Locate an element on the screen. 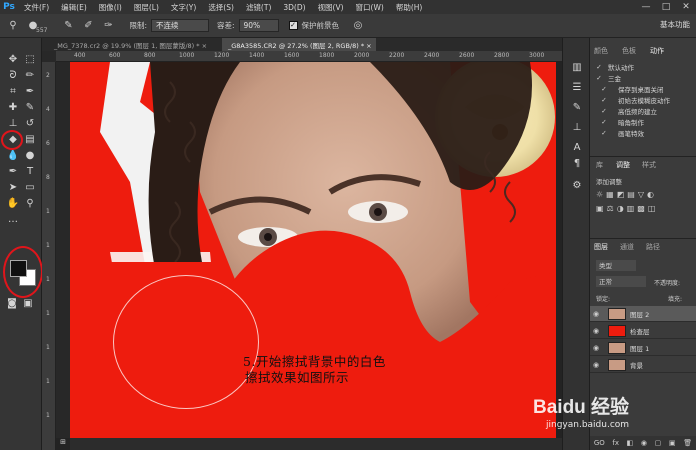  gradient-tool-icon: ▤ is located at coordinates (30, 139).